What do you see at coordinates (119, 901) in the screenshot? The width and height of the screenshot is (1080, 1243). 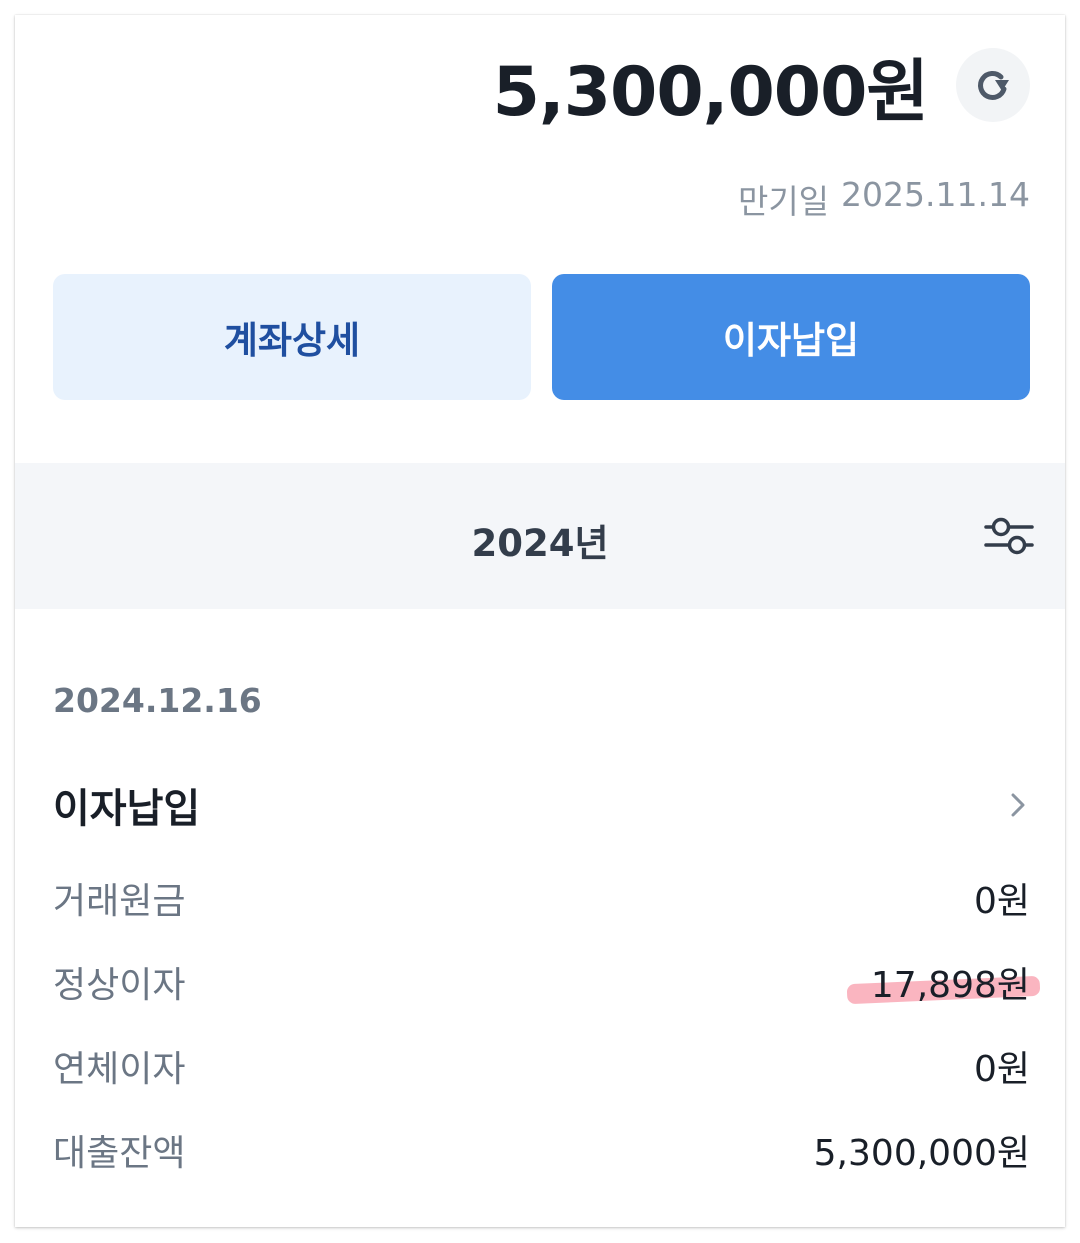 I see `row-label: 거래원금` at bounding box center [119, 901].